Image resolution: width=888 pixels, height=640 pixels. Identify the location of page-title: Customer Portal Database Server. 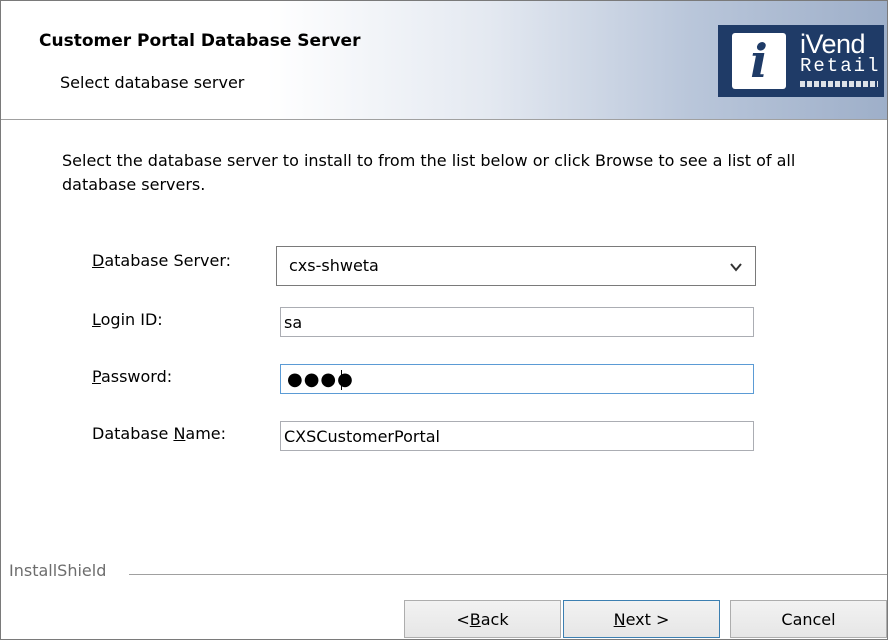
(200, 41).